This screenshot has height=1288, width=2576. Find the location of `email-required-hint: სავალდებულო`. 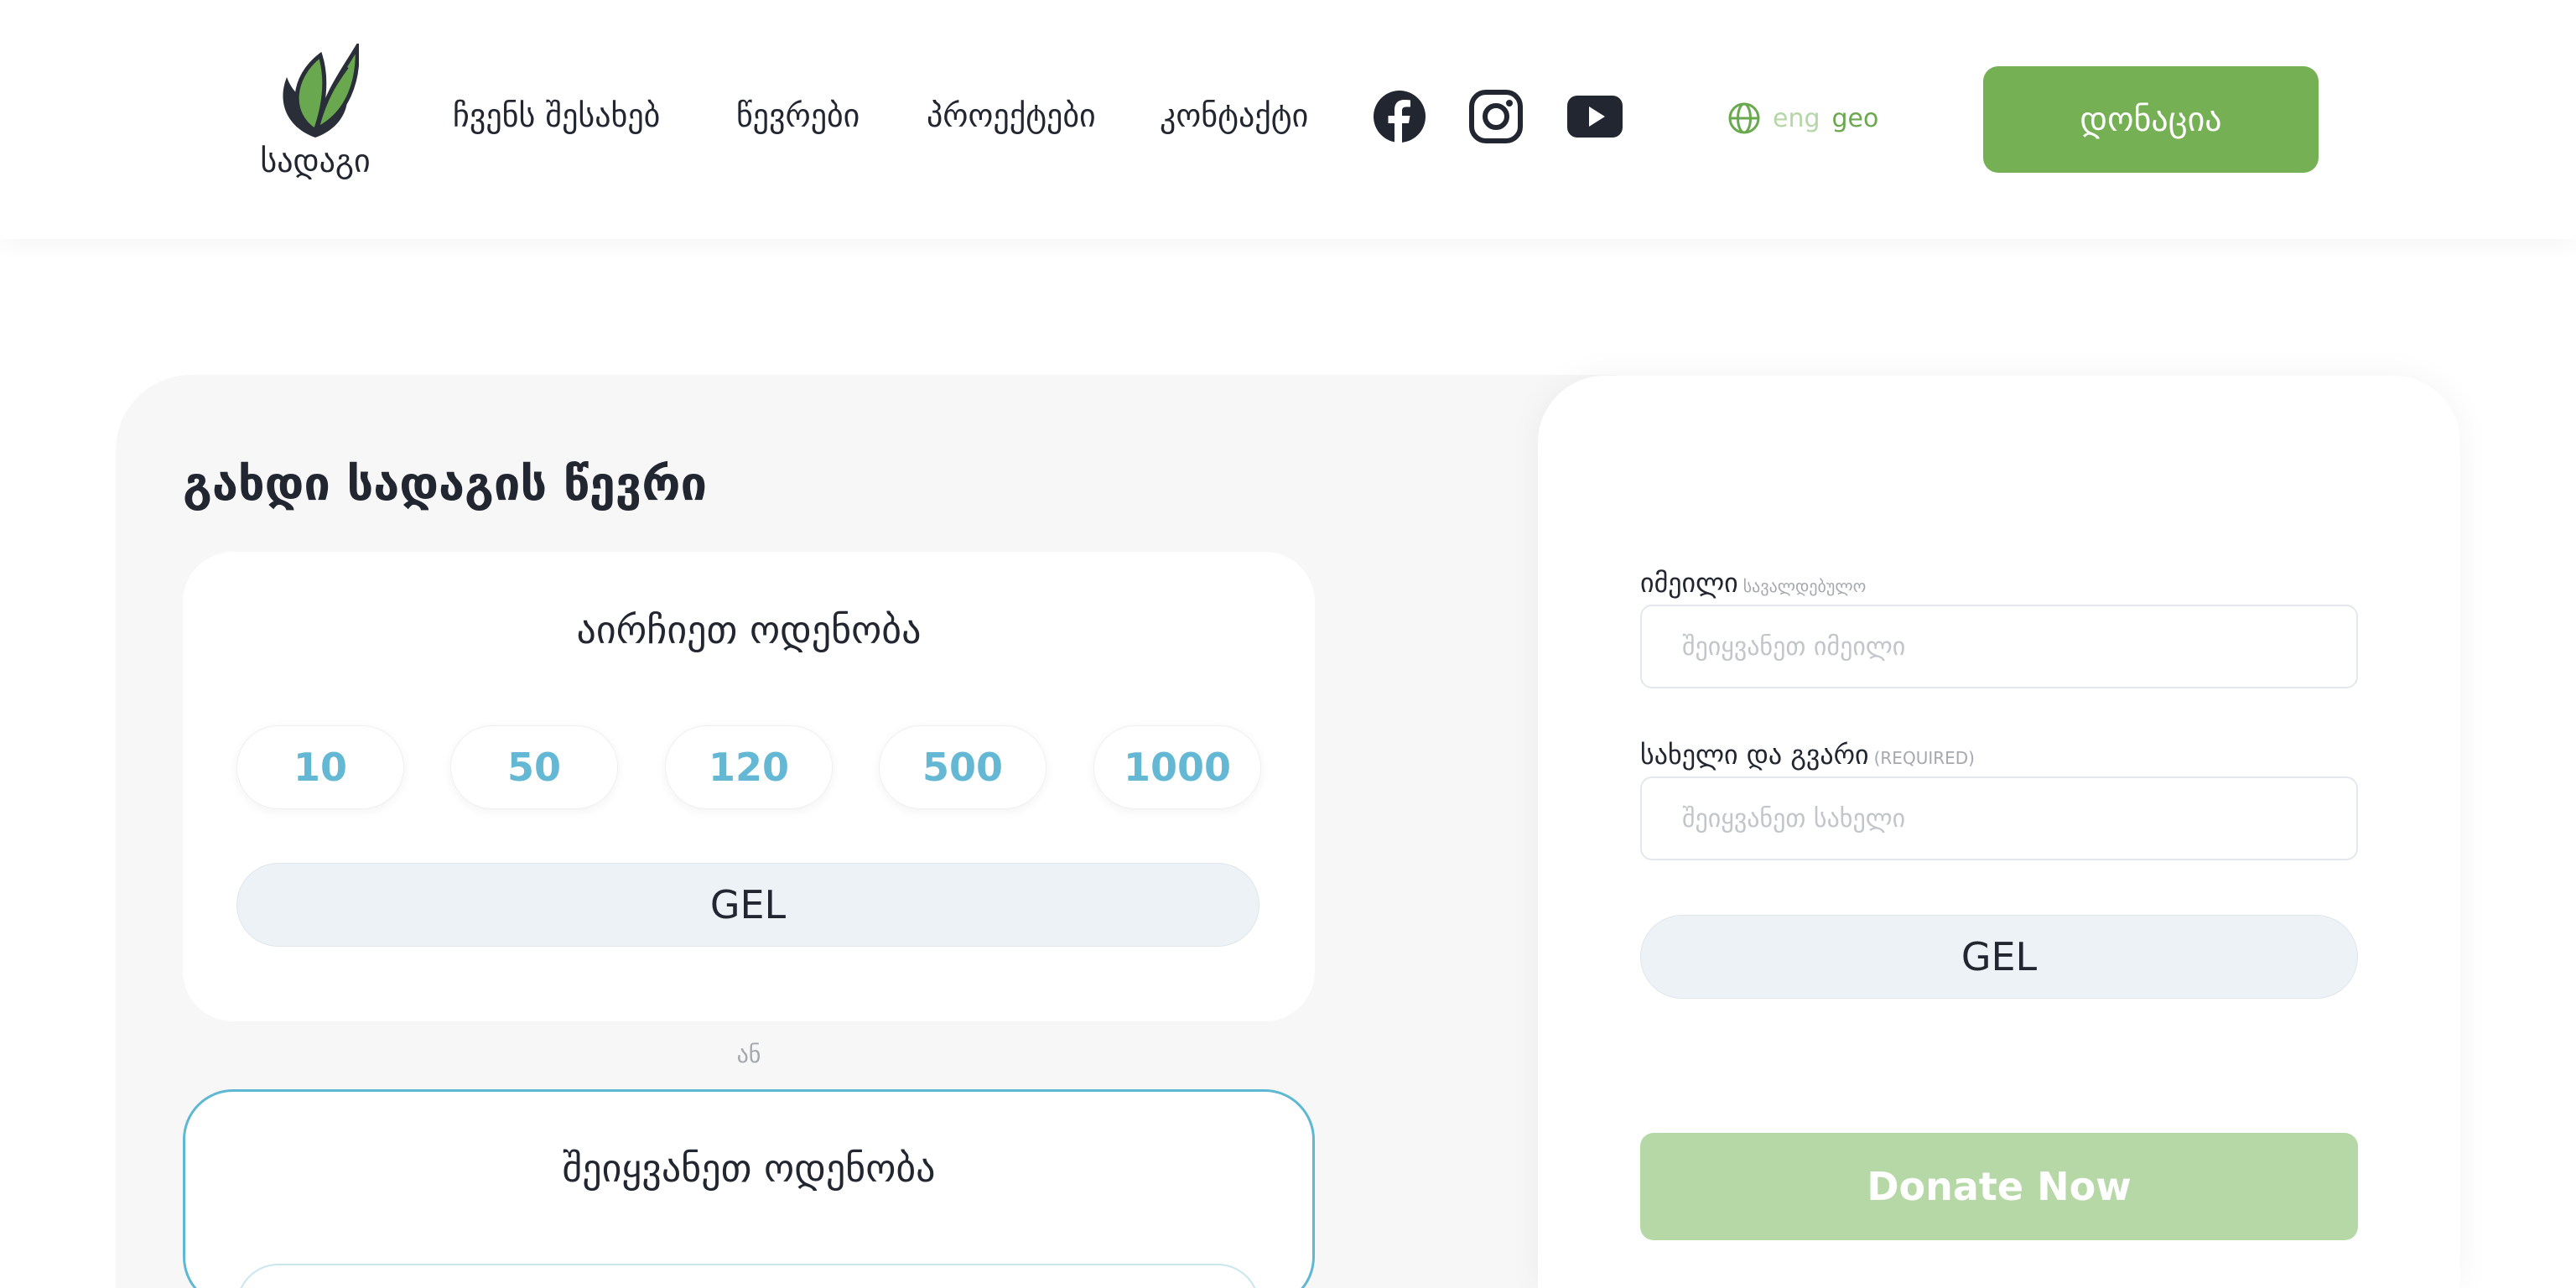

email-required-hint: სავალდებულო is located at coordinates (1804, 586).